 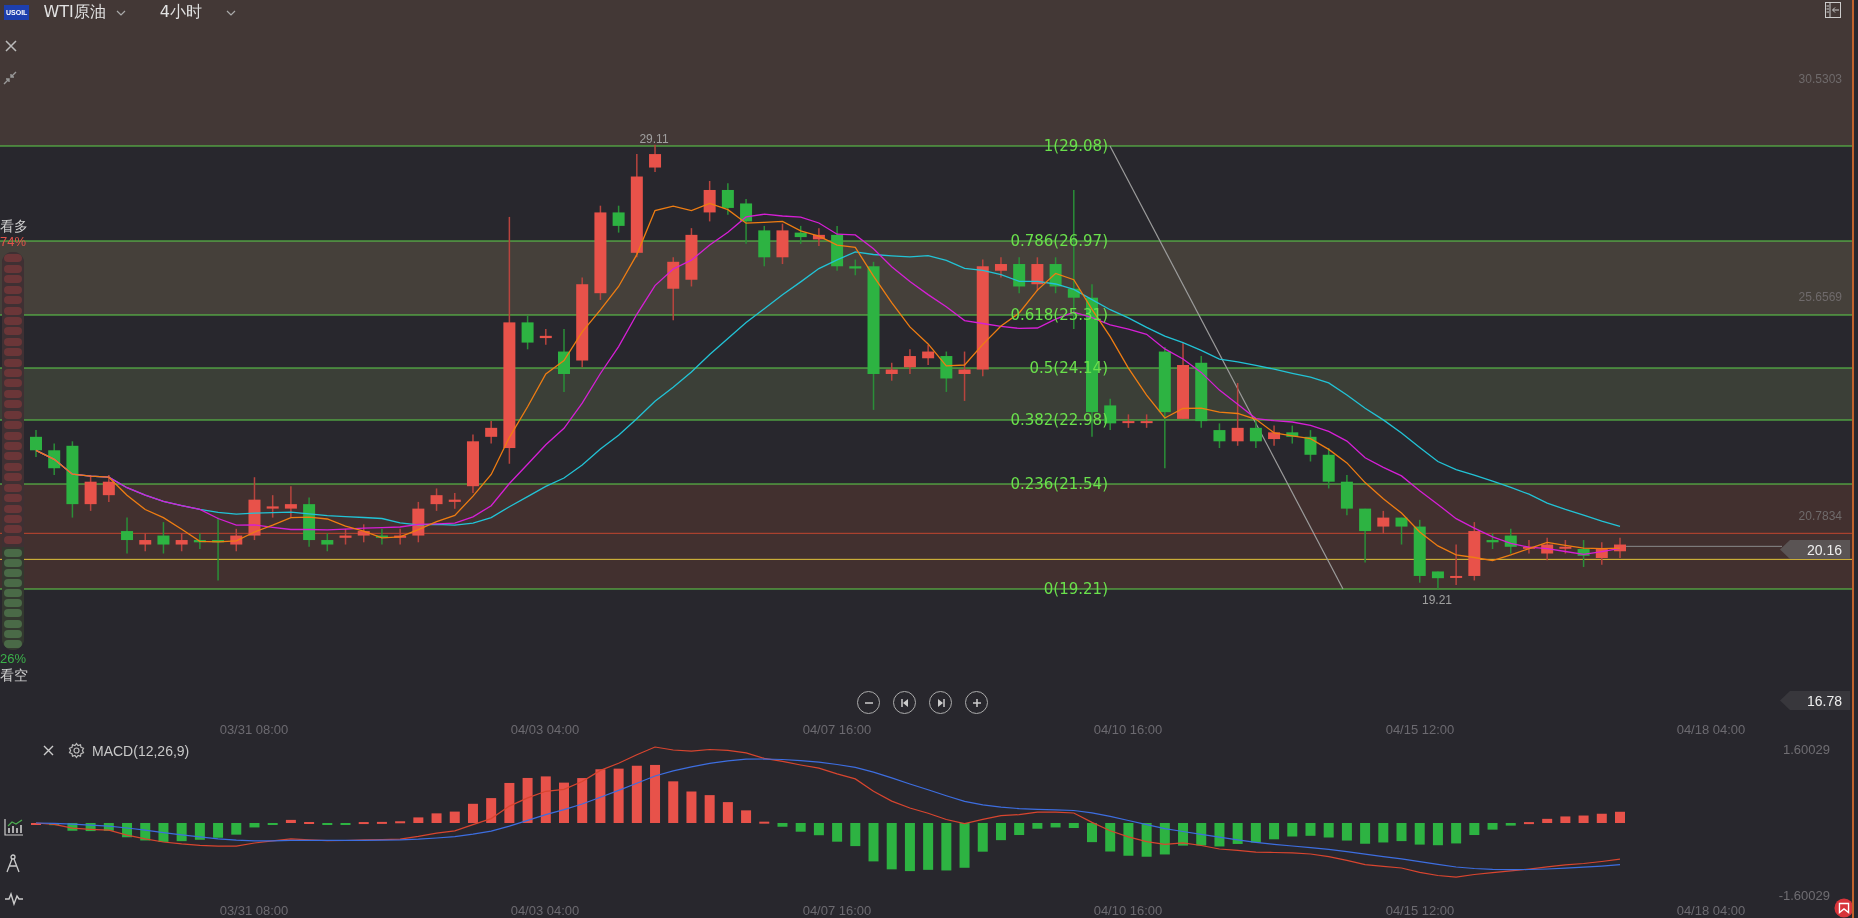 I want to click on bearish-label: 看空, so click(x=14, y=676).